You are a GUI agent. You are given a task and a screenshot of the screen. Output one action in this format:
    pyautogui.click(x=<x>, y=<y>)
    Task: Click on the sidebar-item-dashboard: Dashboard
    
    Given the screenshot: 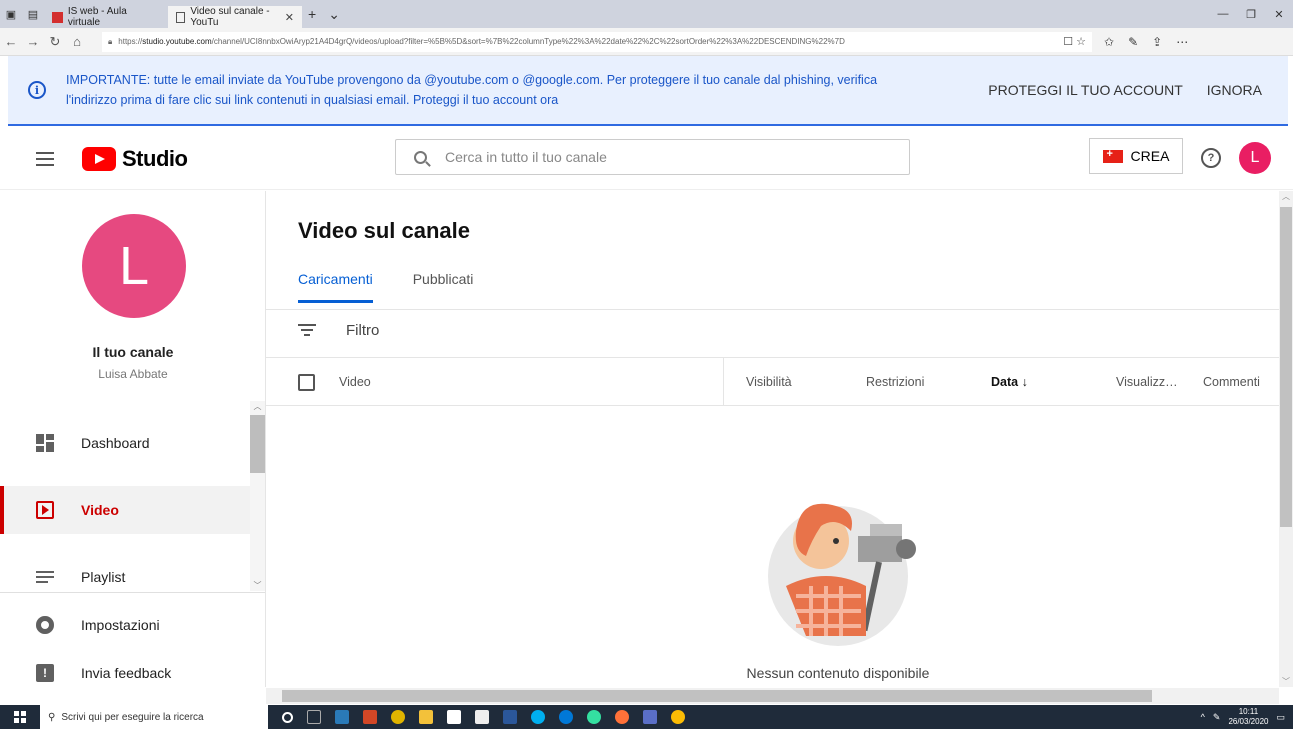 What is the action you would take?
    pyautogui.click(x=125, y=443)
    